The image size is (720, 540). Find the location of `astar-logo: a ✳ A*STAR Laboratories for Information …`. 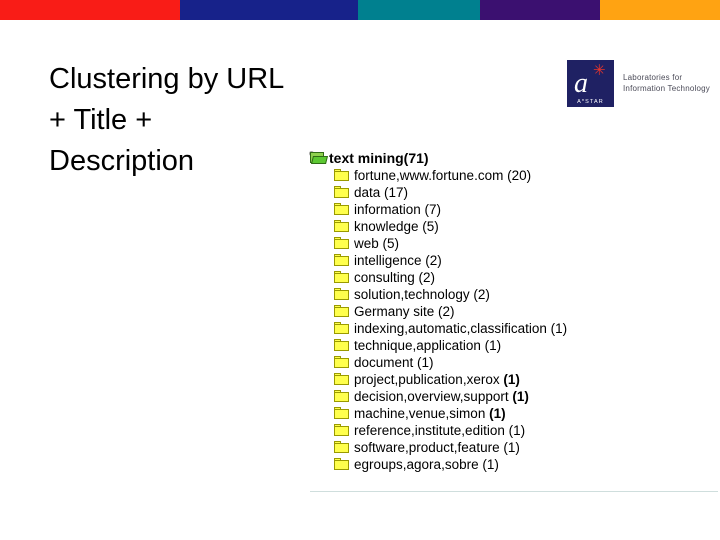

astar-logo: a ✳ A*STAR Laboratories for Information … is located at coordinates (639, 85).